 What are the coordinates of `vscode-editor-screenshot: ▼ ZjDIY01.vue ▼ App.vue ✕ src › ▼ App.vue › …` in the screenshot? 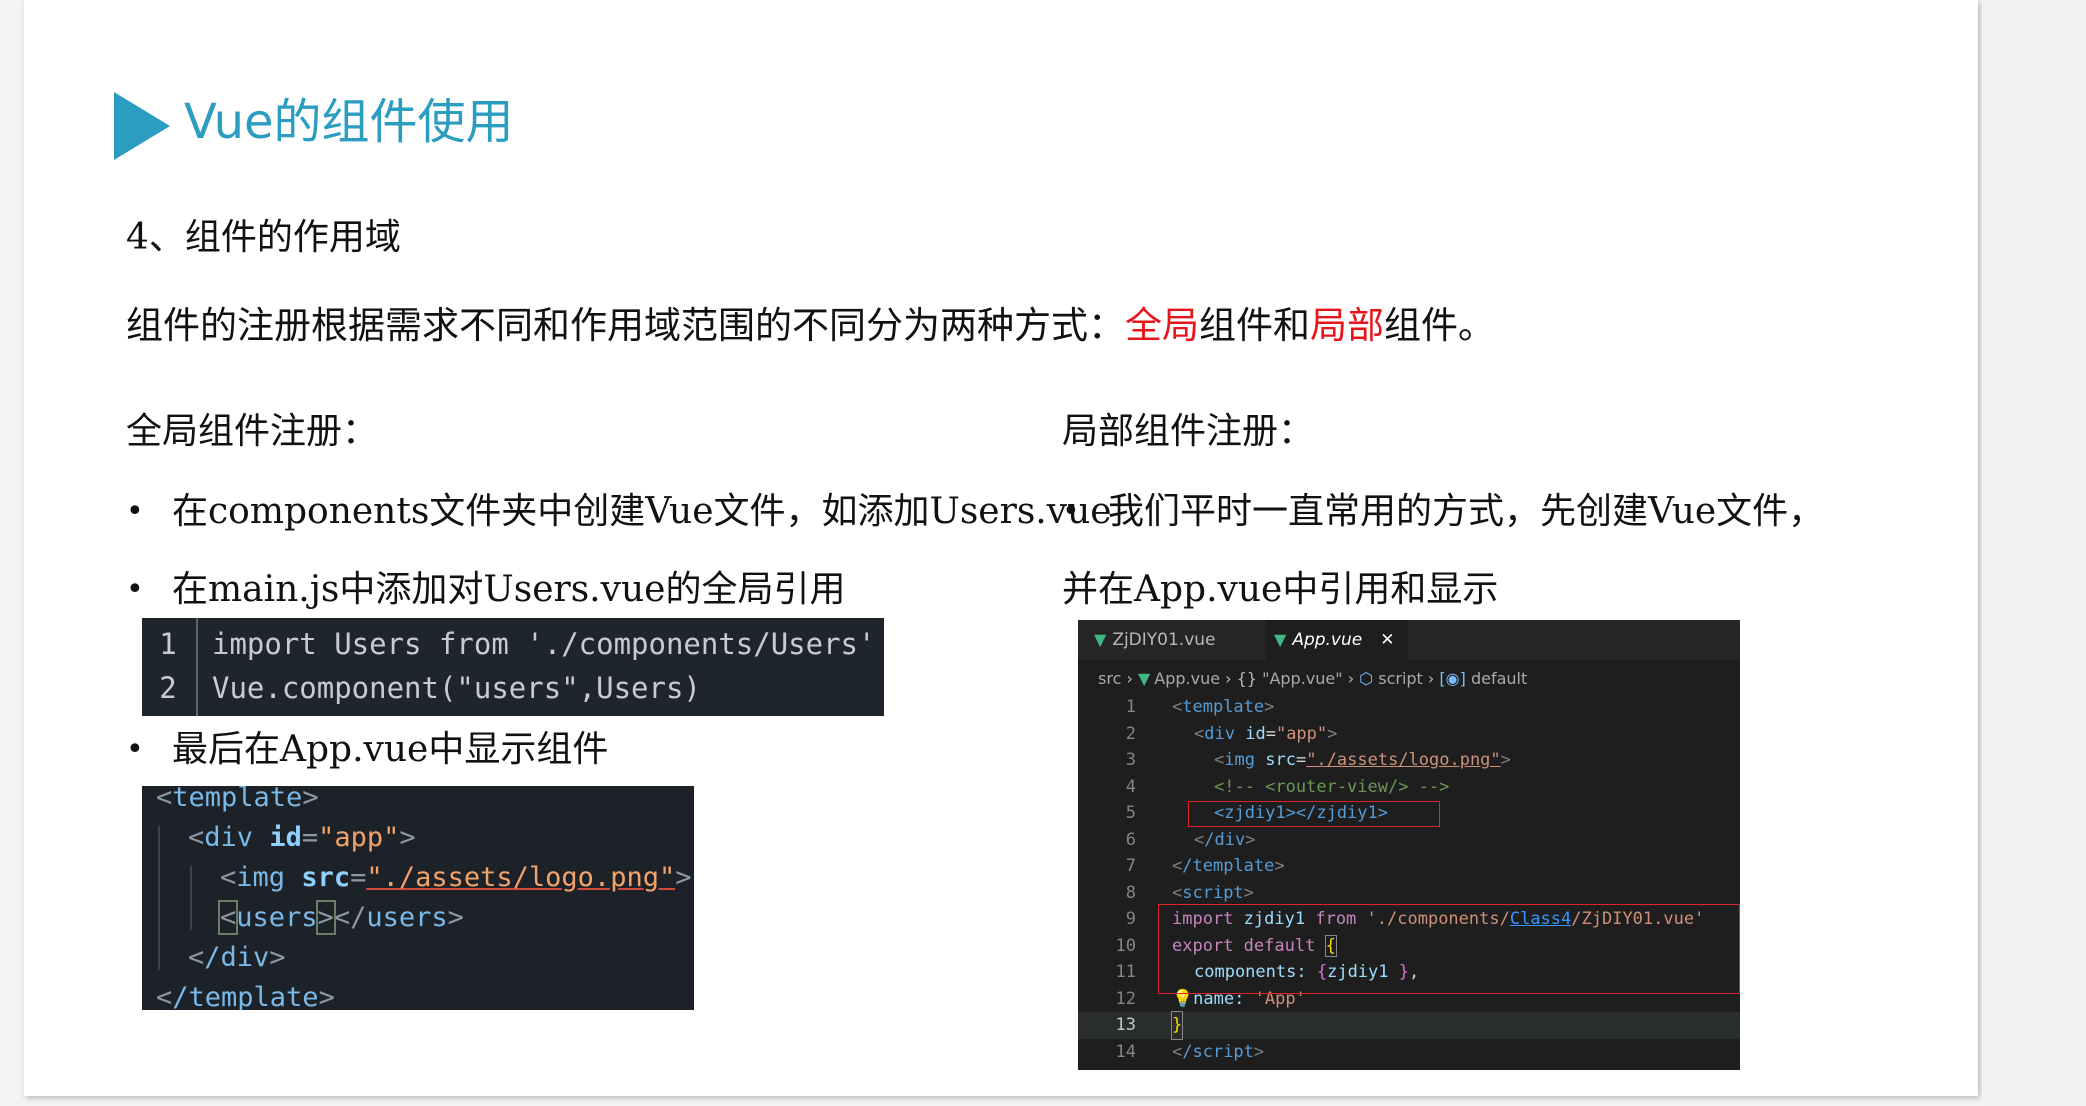 It's located at (1409, 845).